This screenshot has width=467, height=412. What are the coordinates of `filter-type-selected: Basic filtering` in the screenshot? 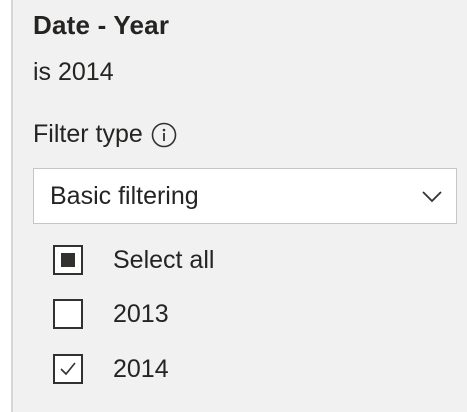 It's located at (124, 195).